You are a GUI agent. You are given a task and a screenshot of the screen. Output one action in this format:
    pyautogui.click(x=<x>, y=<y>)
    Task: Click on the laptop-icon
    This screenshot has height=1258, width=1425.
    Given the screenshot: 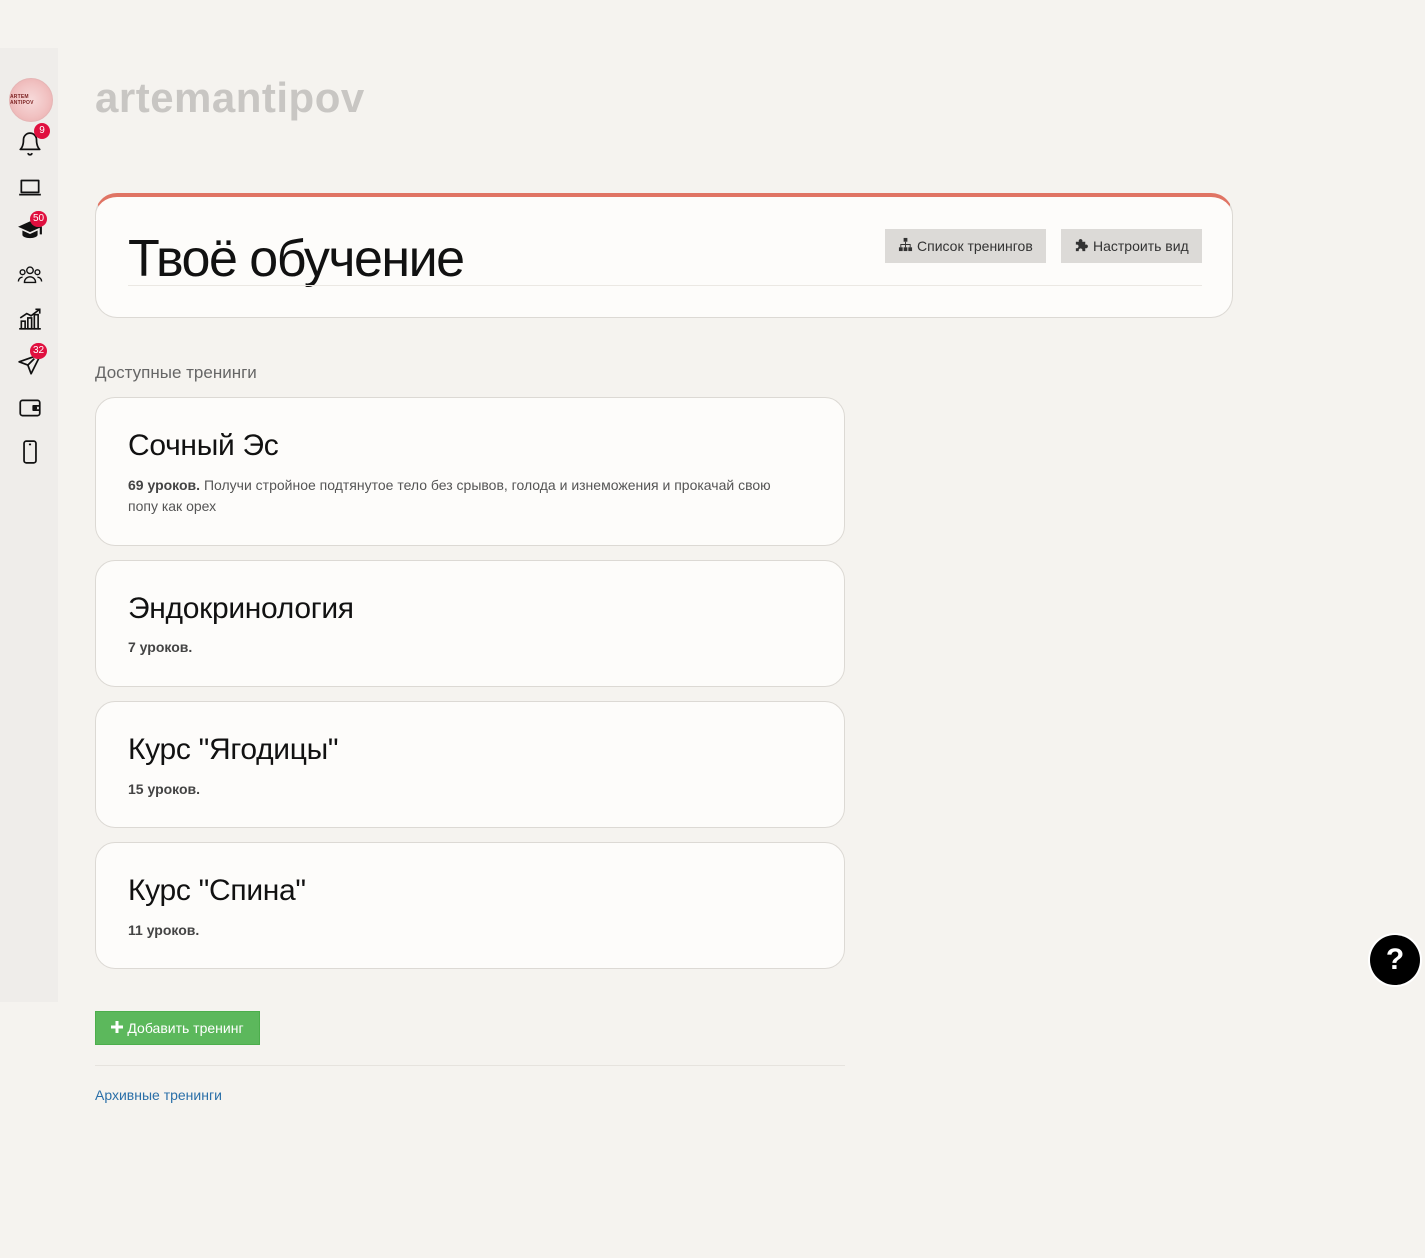 What is the action you would take?
    pyautogui.click(x=30, y=189)
    